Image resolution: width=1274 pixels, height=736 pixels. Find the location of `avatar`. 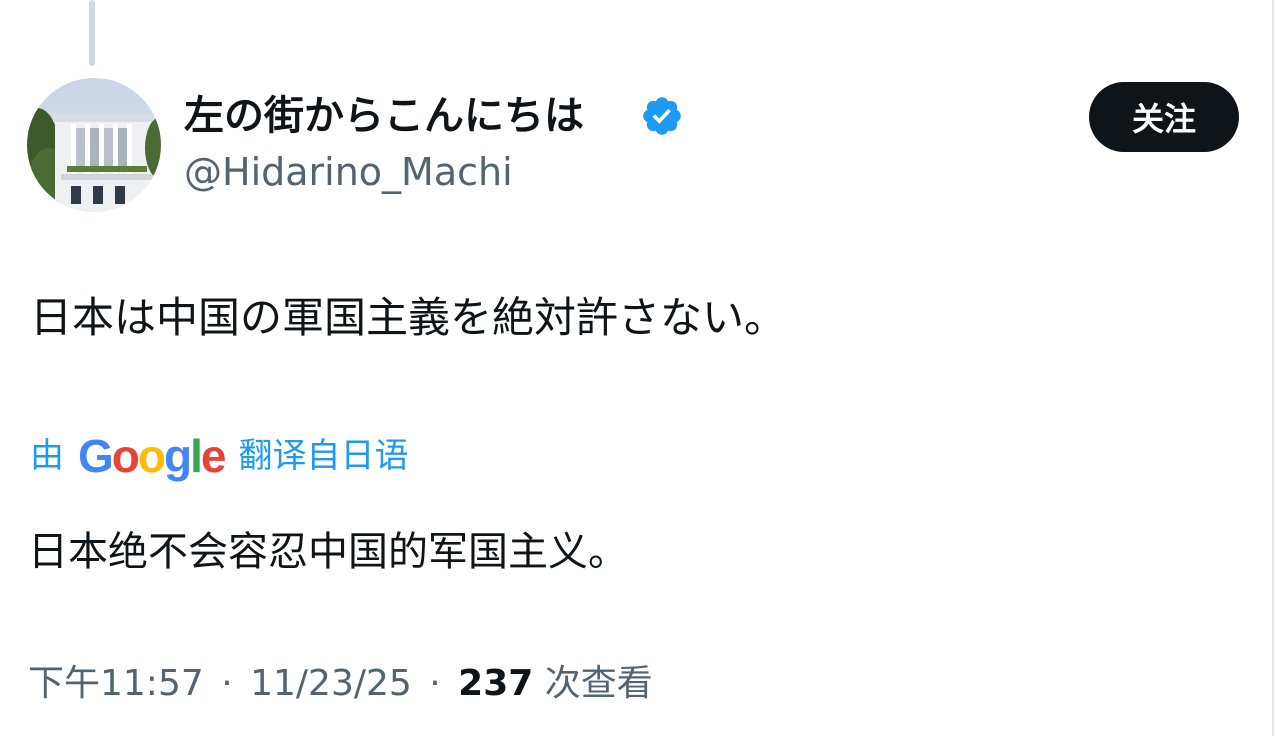

avatar is located at coordinates (94, 145).